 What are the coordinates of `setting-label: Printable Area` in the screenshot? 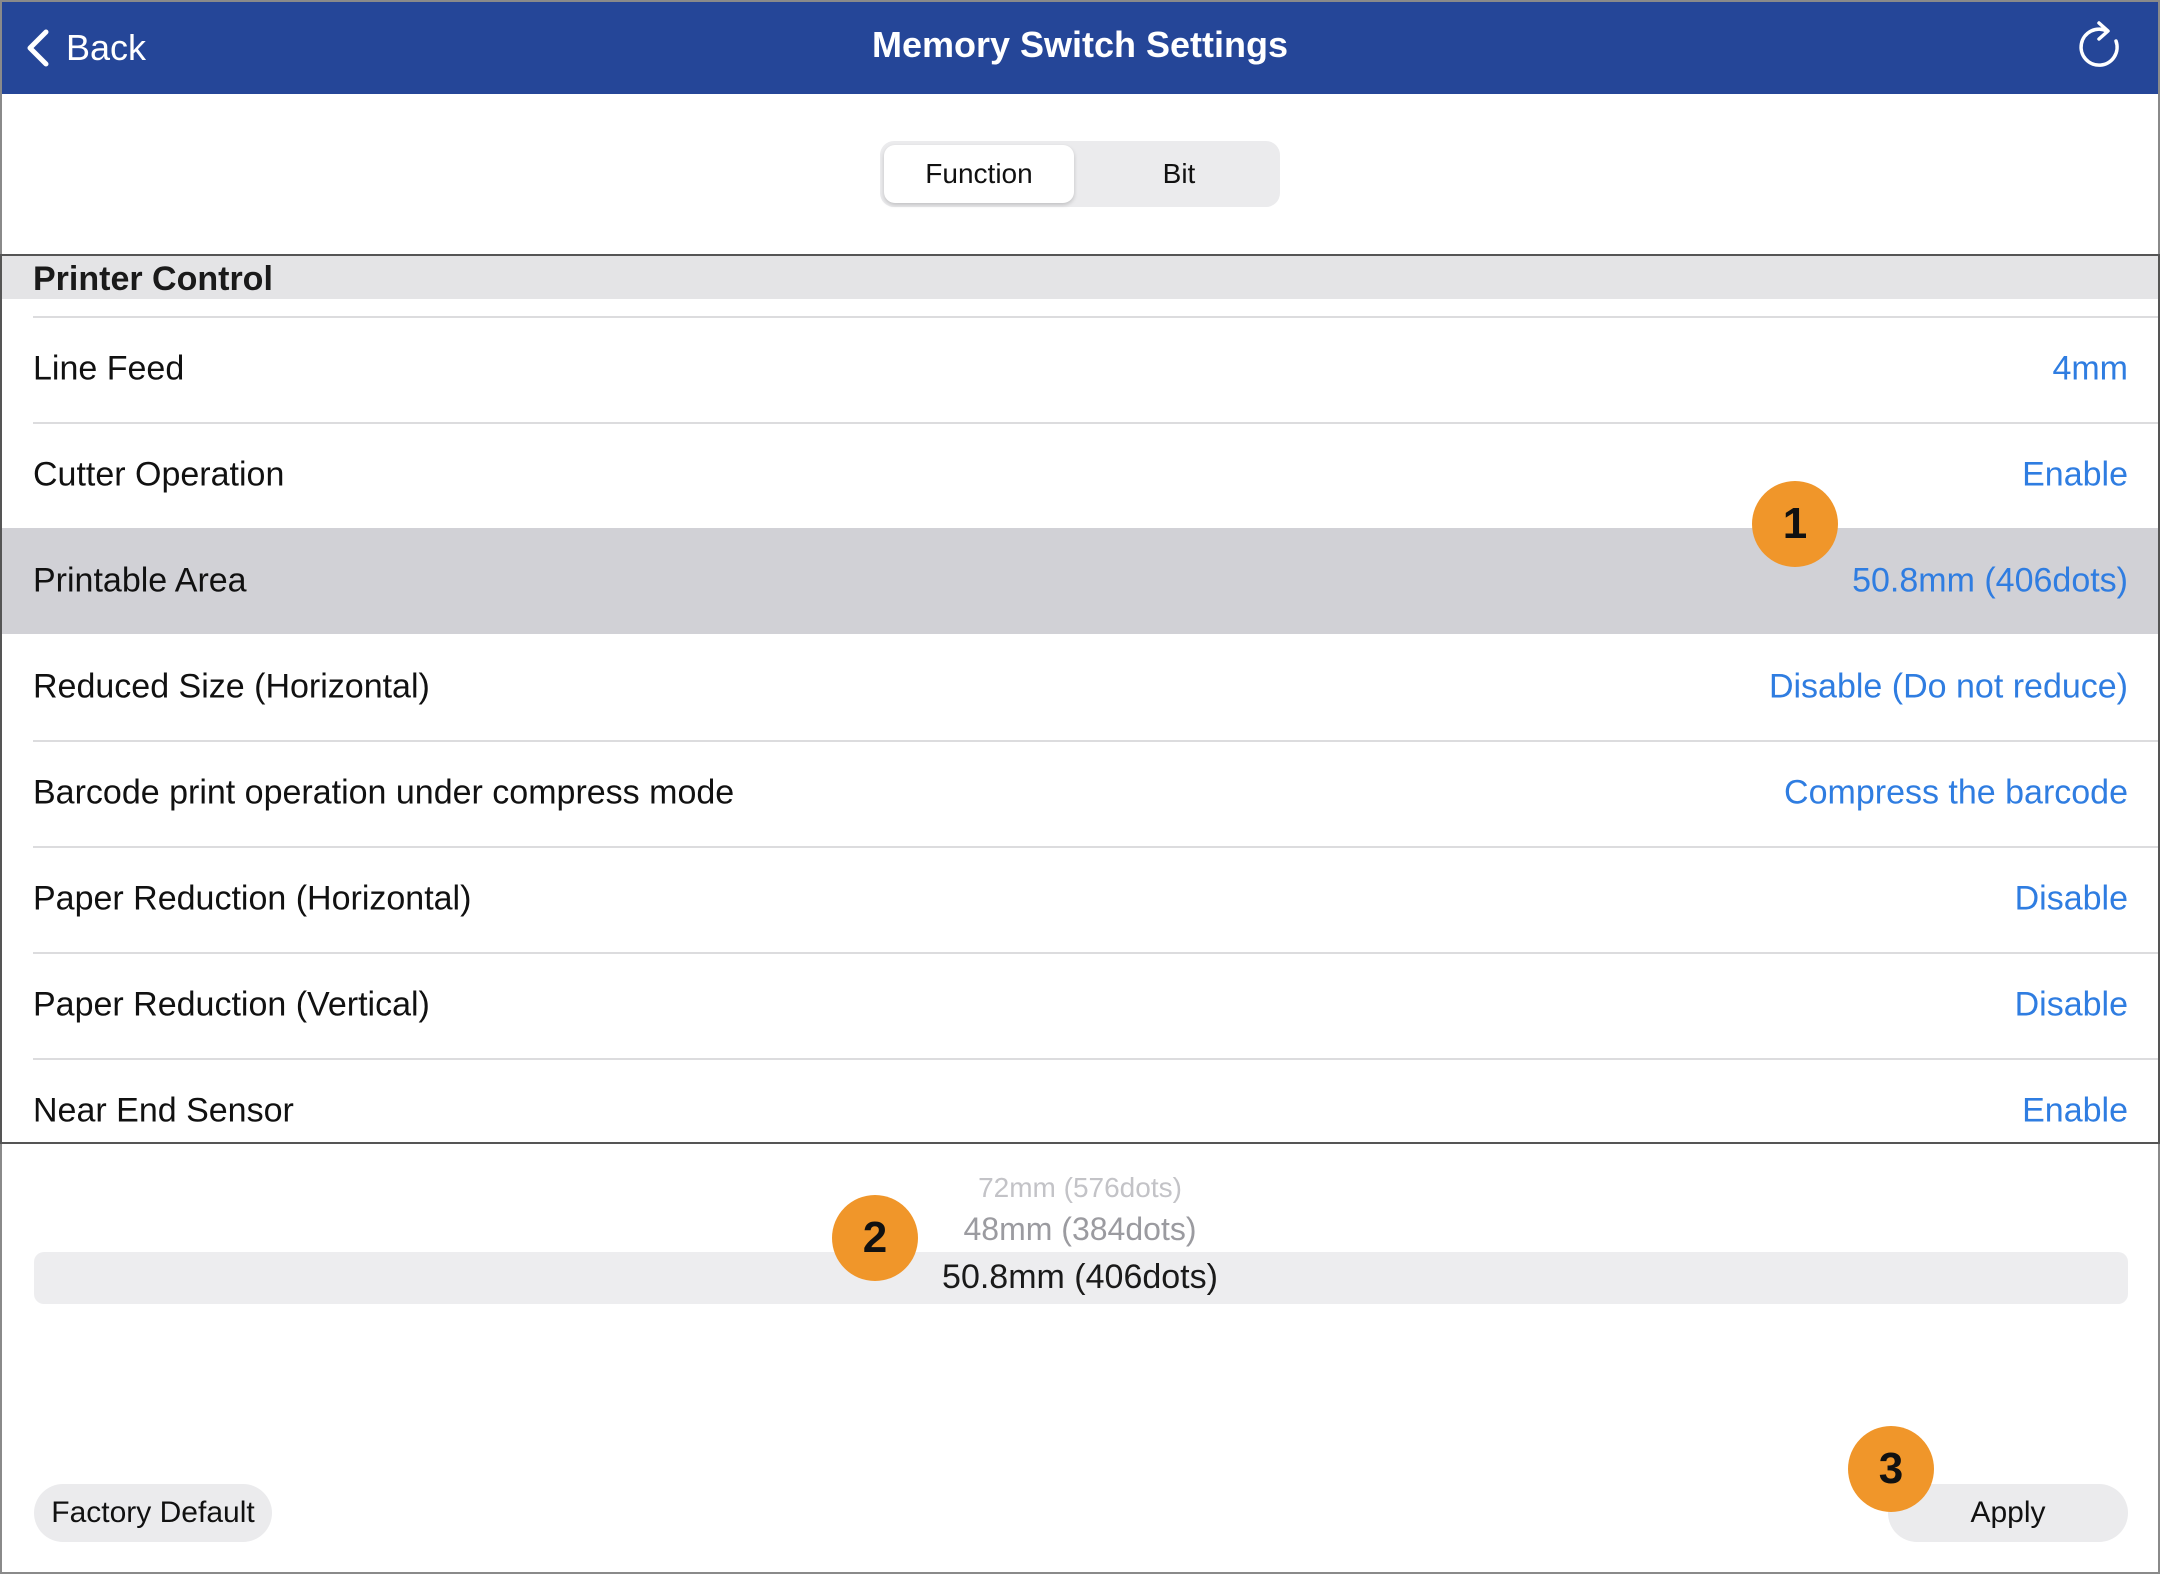 It's located at (140, 580).